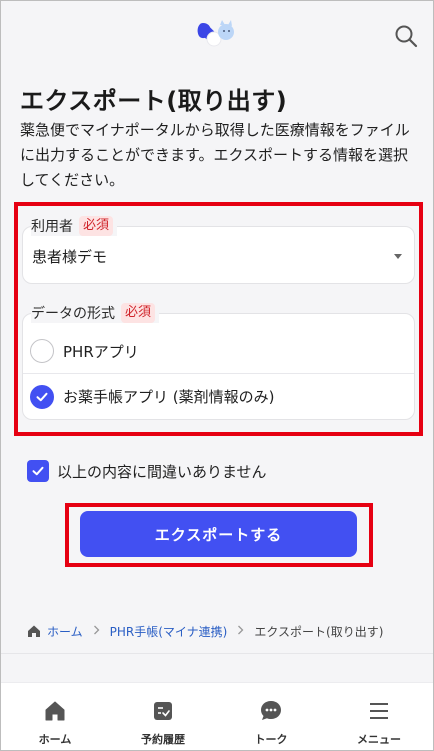  I want to click on nav-item-talk: トーク, so click(271, 716).